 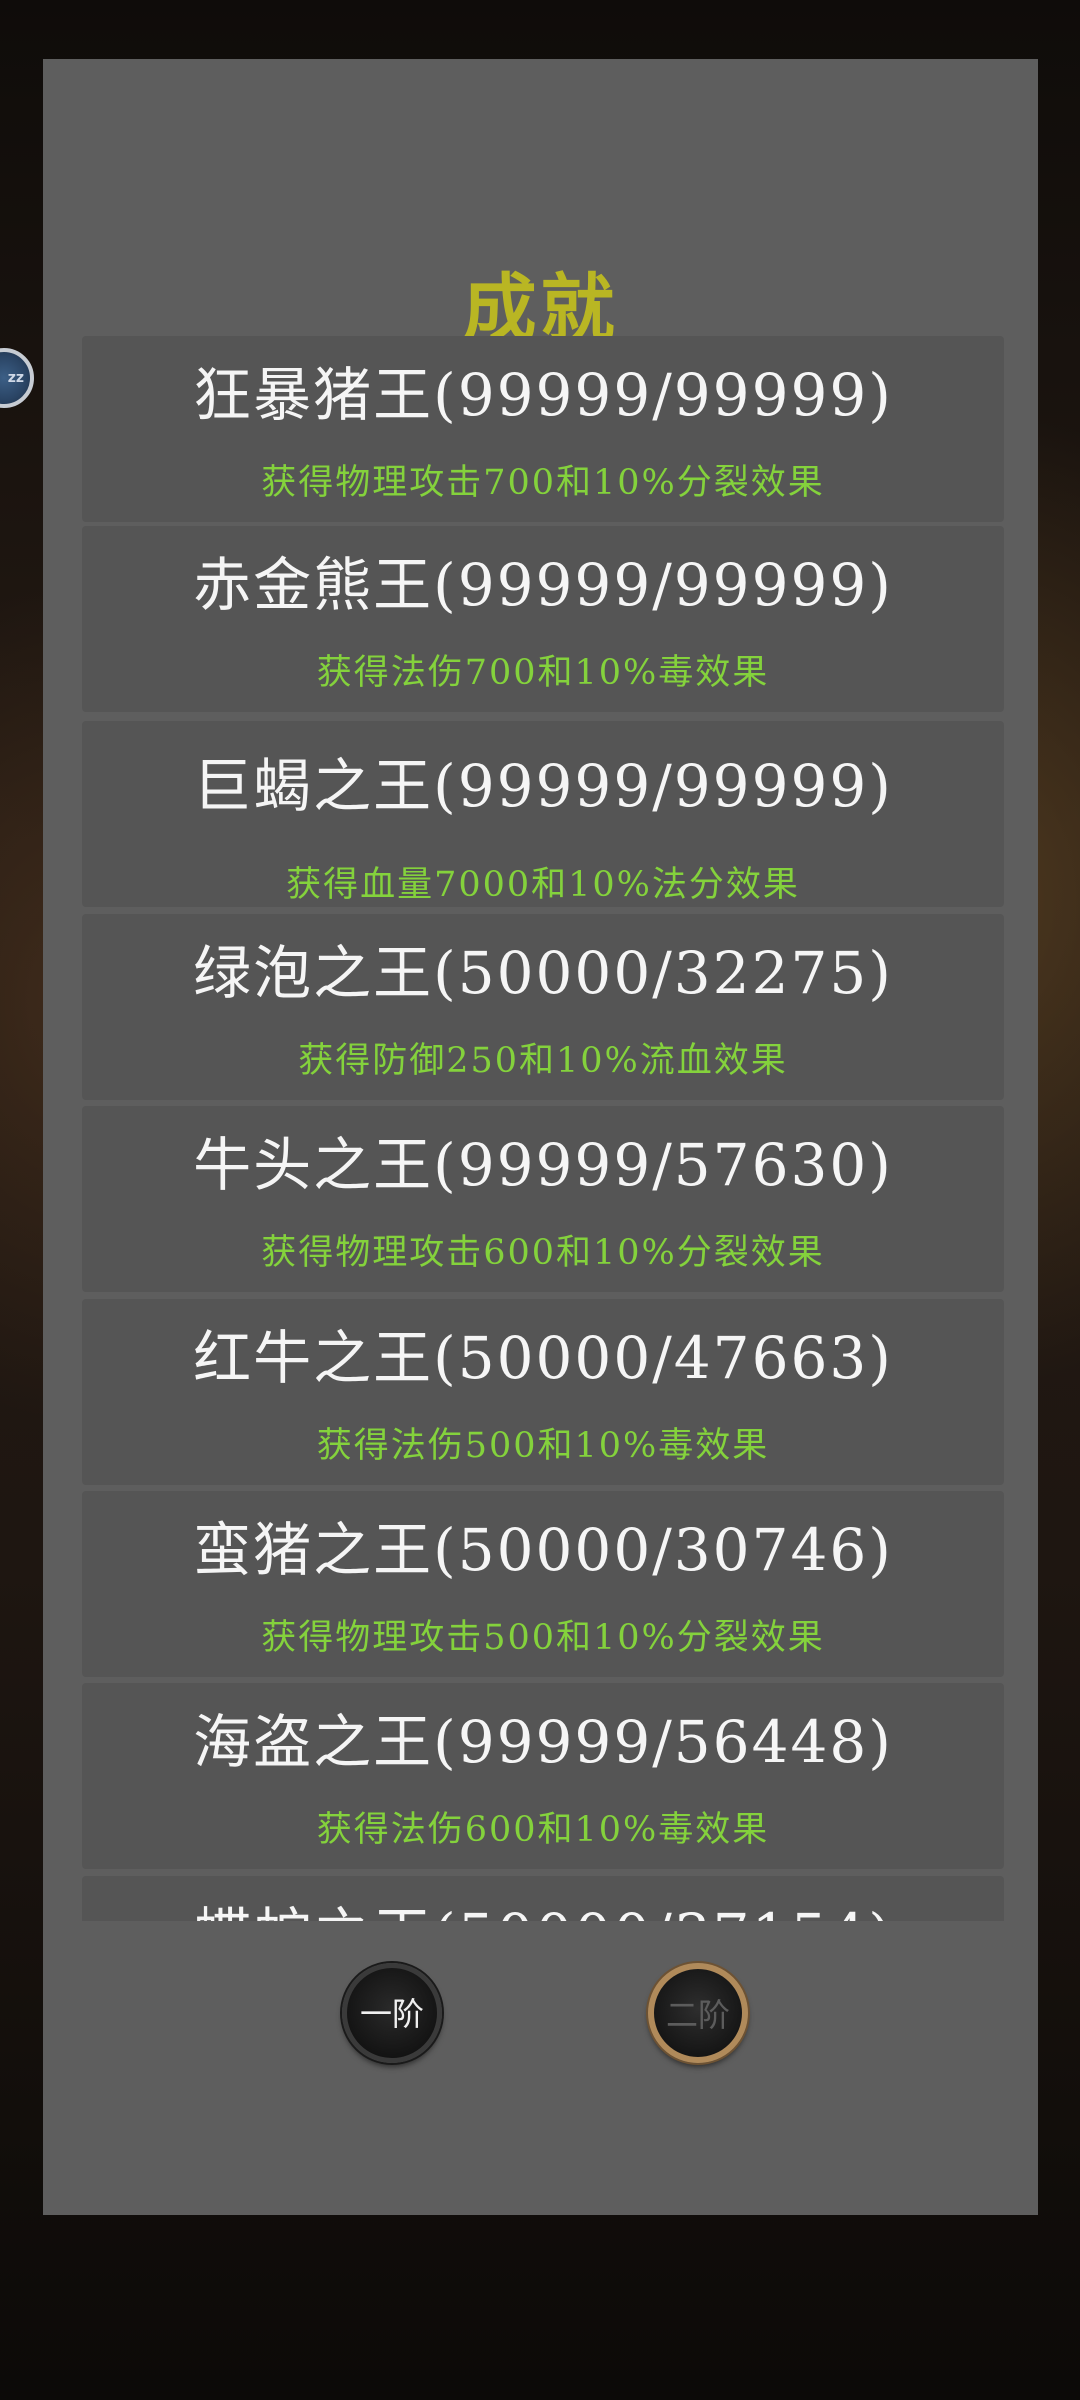 What do you see at coordinates (543, 395) in the screenshot?
I see `achievement-name: 狂暴猪王(99999/99999)` at bounding box center [543, 395].